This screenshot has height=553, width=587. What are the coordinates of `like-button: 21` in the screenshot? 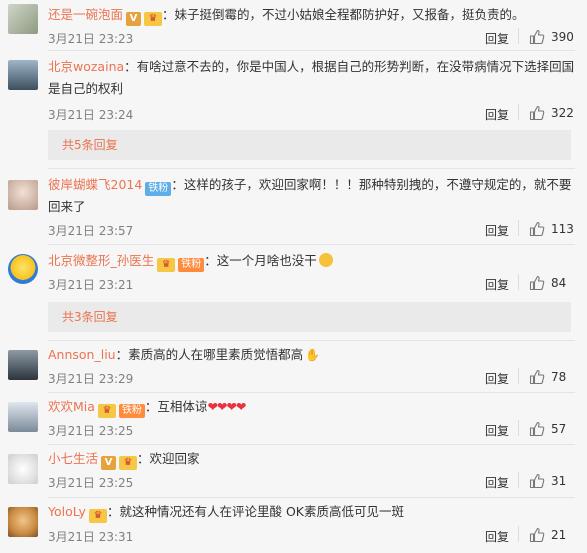 It's located at (550, 536).